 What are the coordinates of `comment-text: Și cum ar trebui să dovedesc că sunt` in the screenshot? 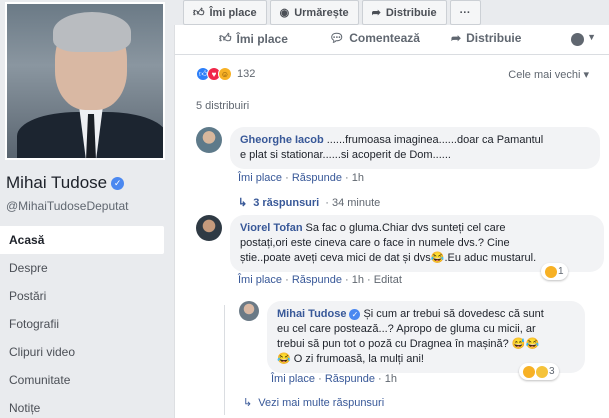 It's located at (453, 314).